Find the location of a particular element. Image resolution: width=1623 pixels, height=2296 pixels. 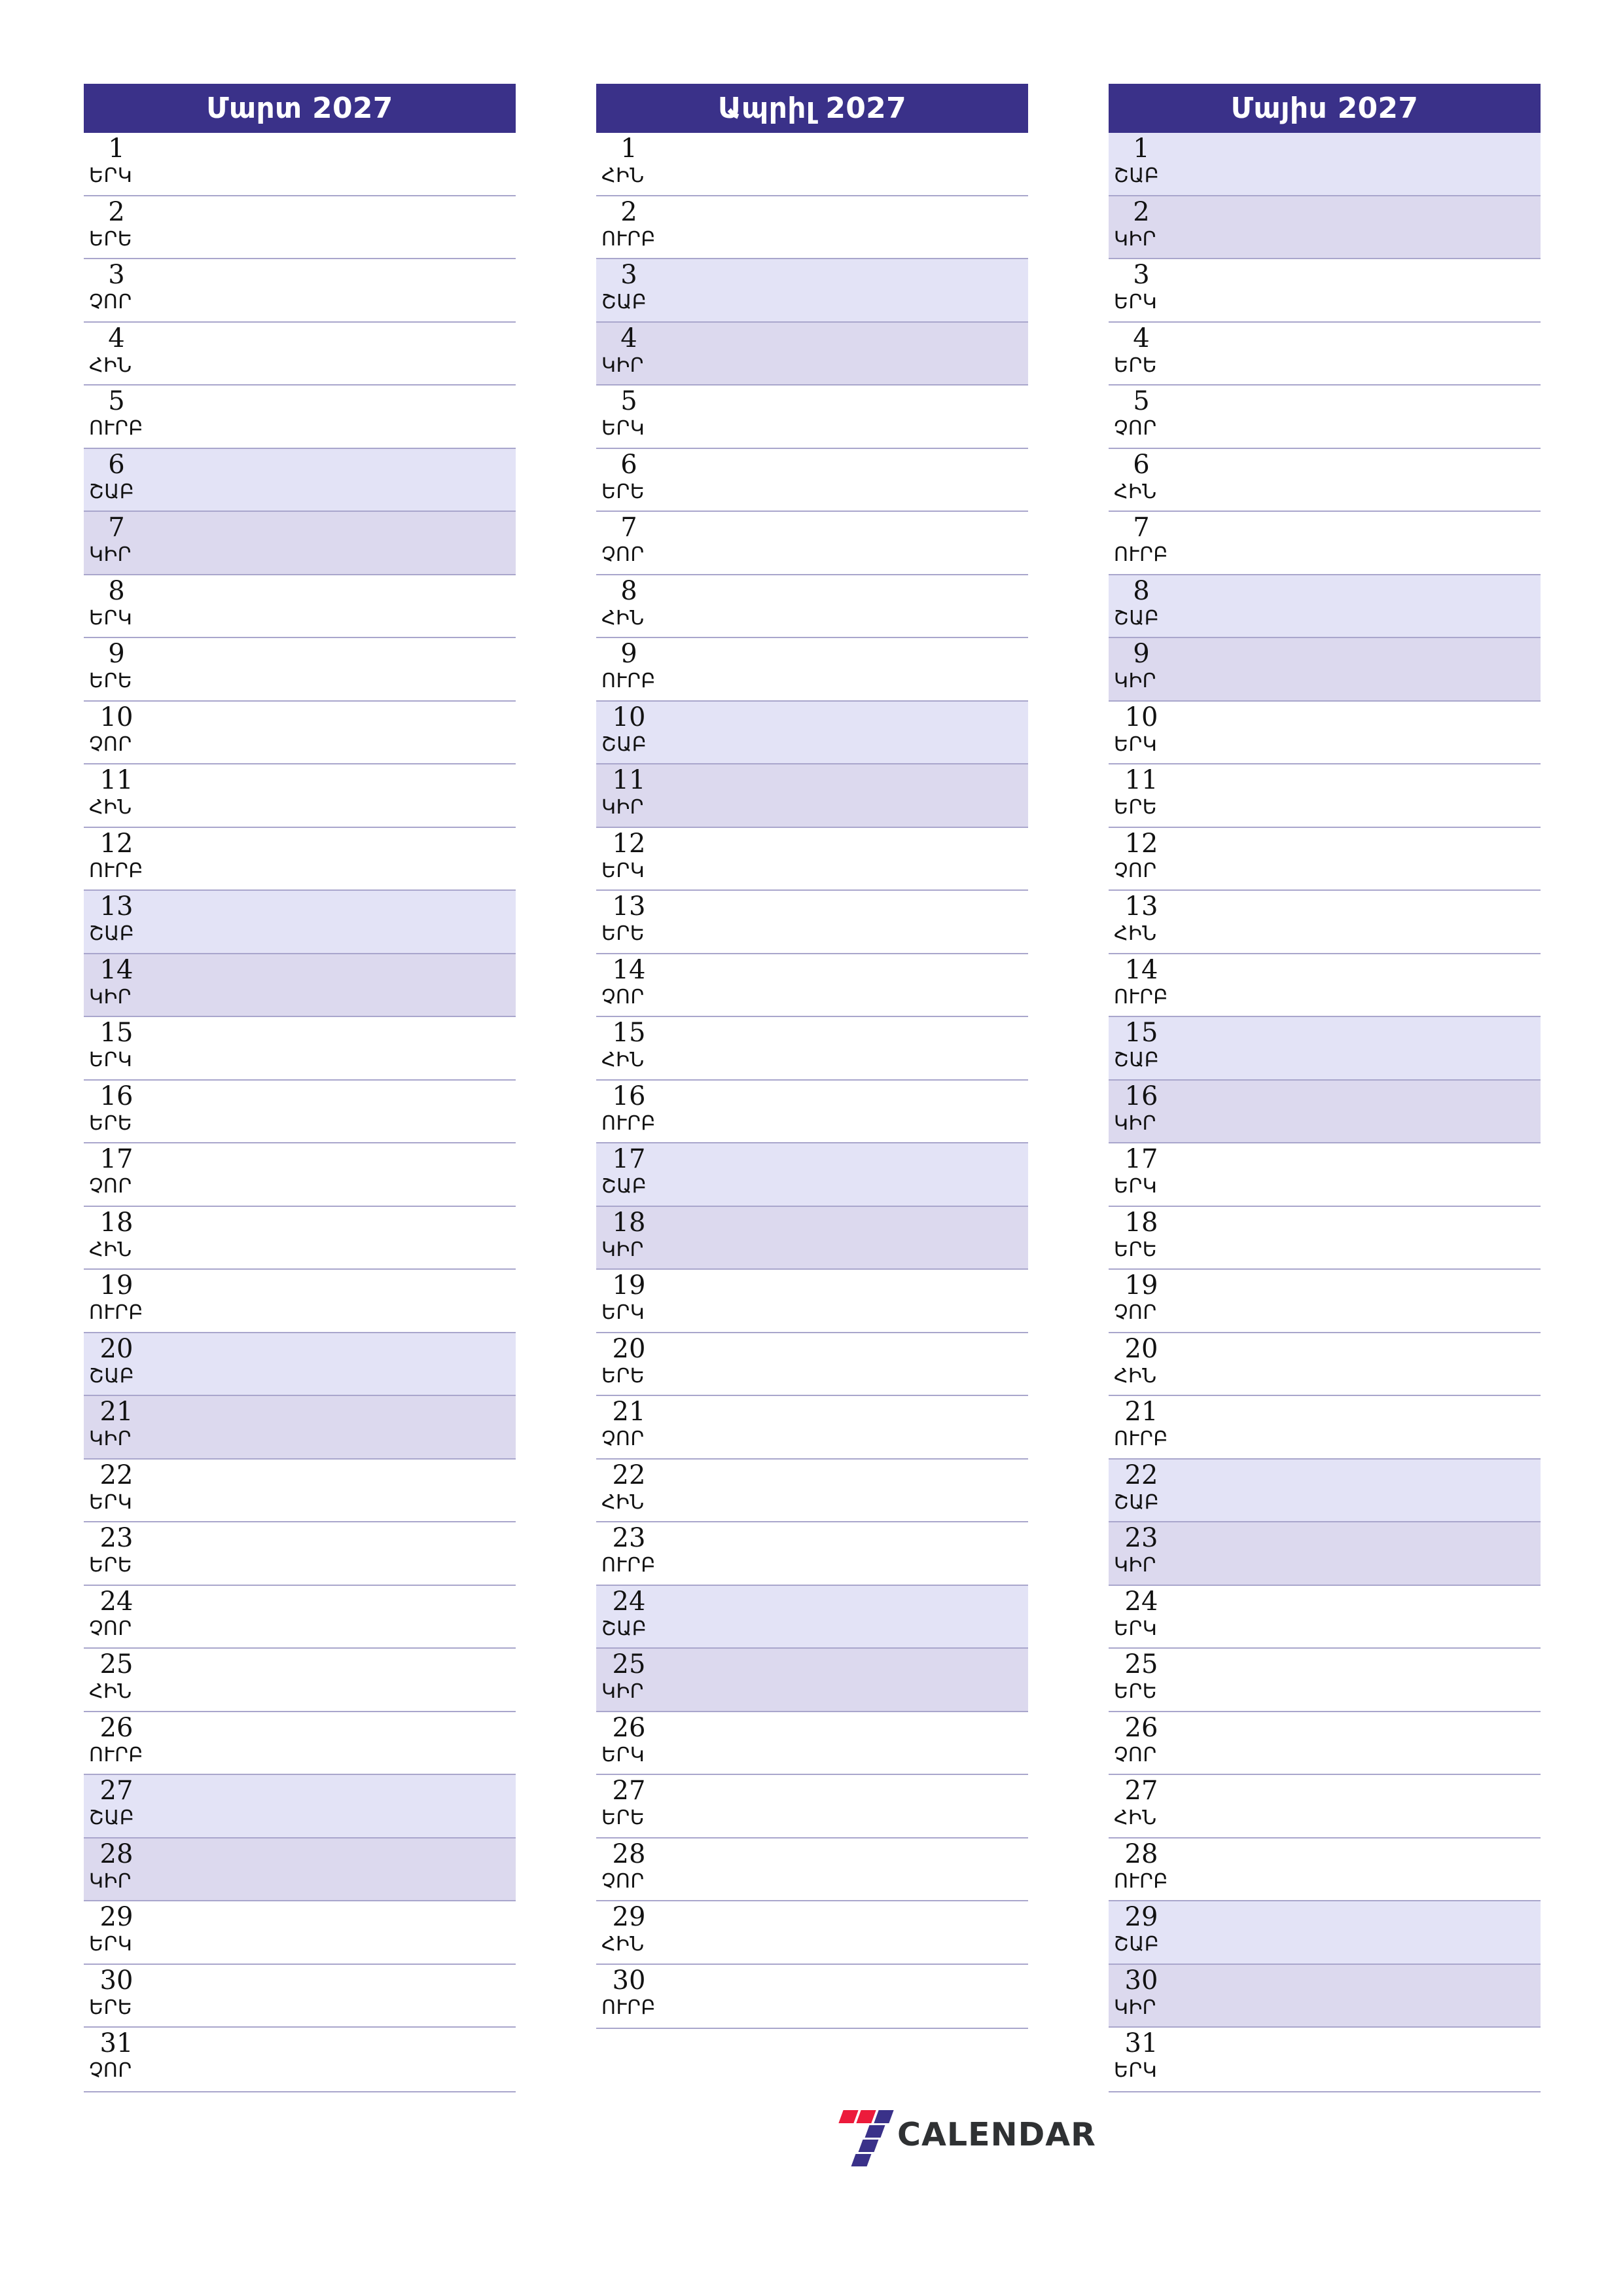

day-row: 9 ՈՒՐԲ is located at coordinates (812, 670).